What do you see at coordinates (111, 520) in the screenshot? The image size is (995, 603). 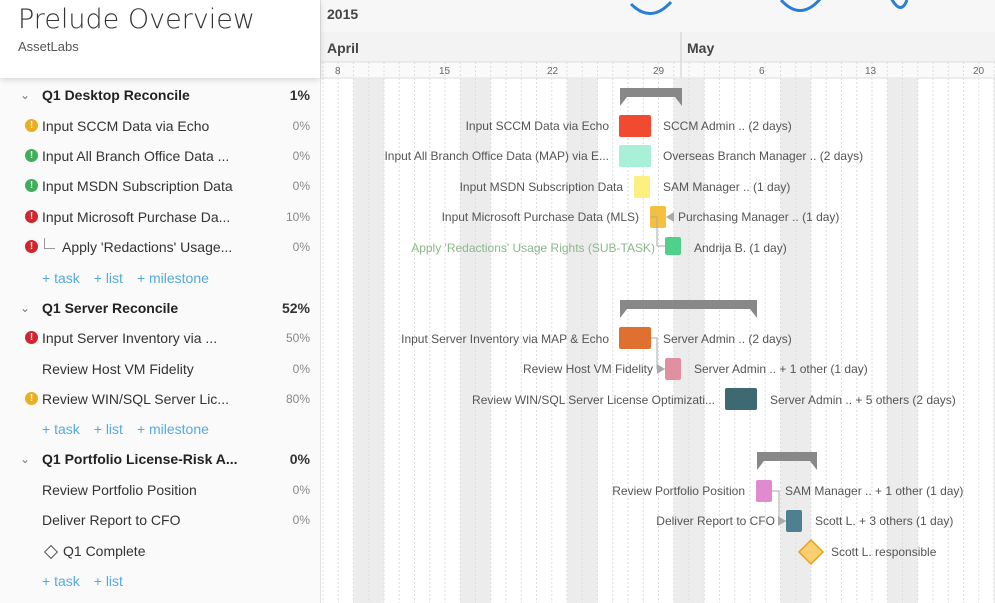 I see `task-name: Deliver Report to CFO` at bounding box center [111, 520].